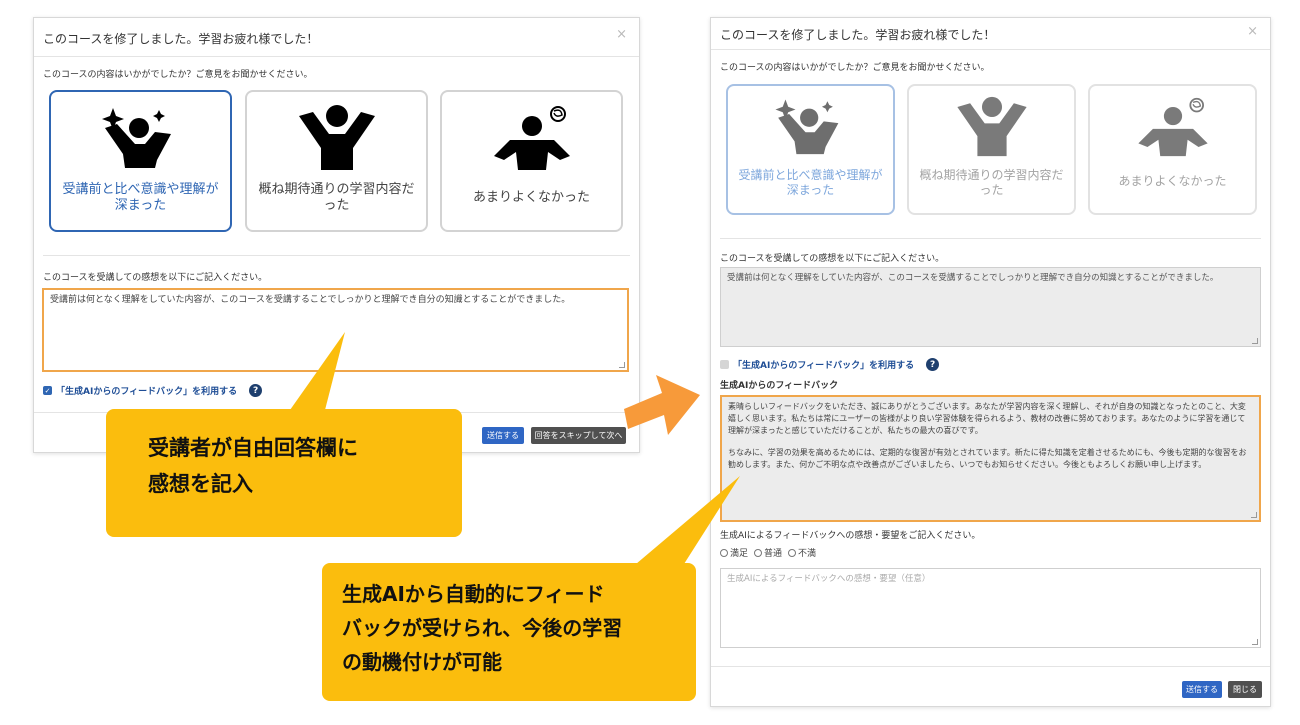  I want to click on callout-ai-feedback: 生成AIから自動的にフィード バックが受けられ、今後の学習 の動機付けが可能, so click(509, 632).